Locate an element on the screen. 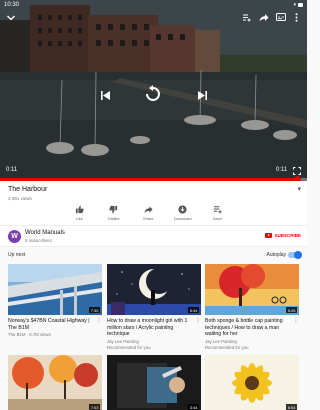  card-meta: The B1M · 8.7M views is located at coordinates (29, 334).